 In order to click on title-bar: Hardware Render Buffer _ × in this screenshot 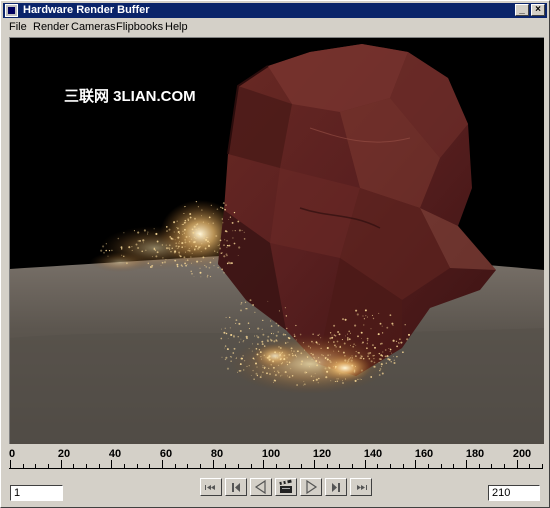, I will do `click(275, 10)`.